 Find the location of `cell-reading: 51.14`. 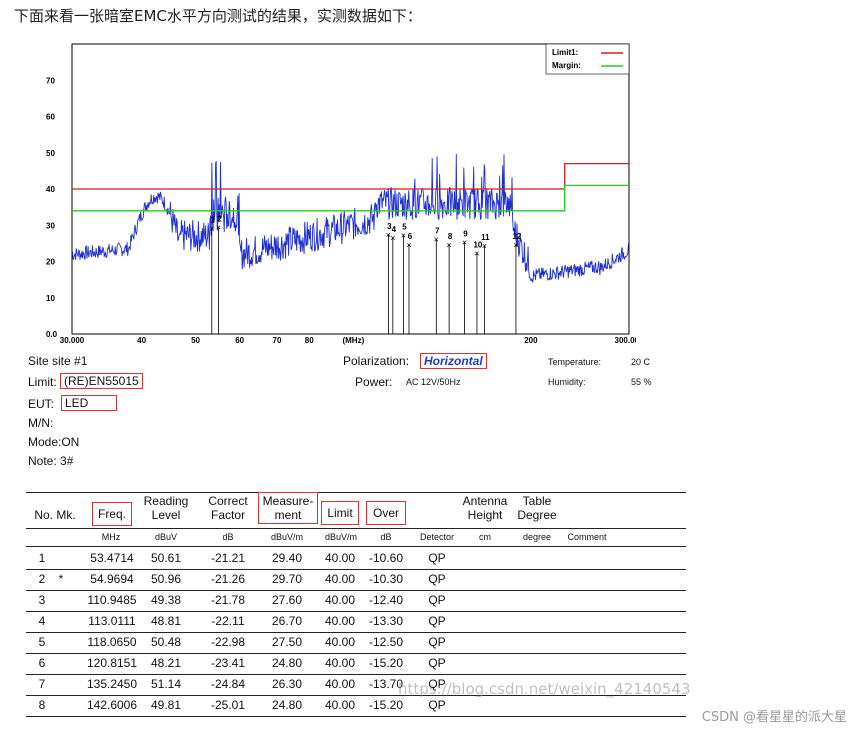

cell-reading: 51.14 is located at coordinates (166, 684).